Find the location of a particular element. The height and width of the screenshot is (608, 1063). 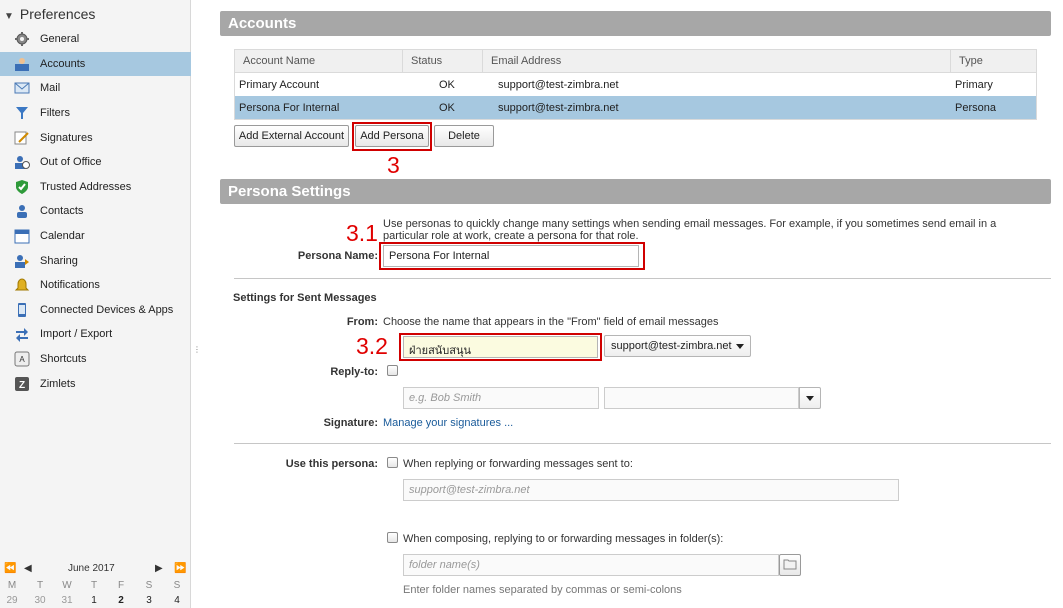

mail-icon is located at coordinates (22, 88).